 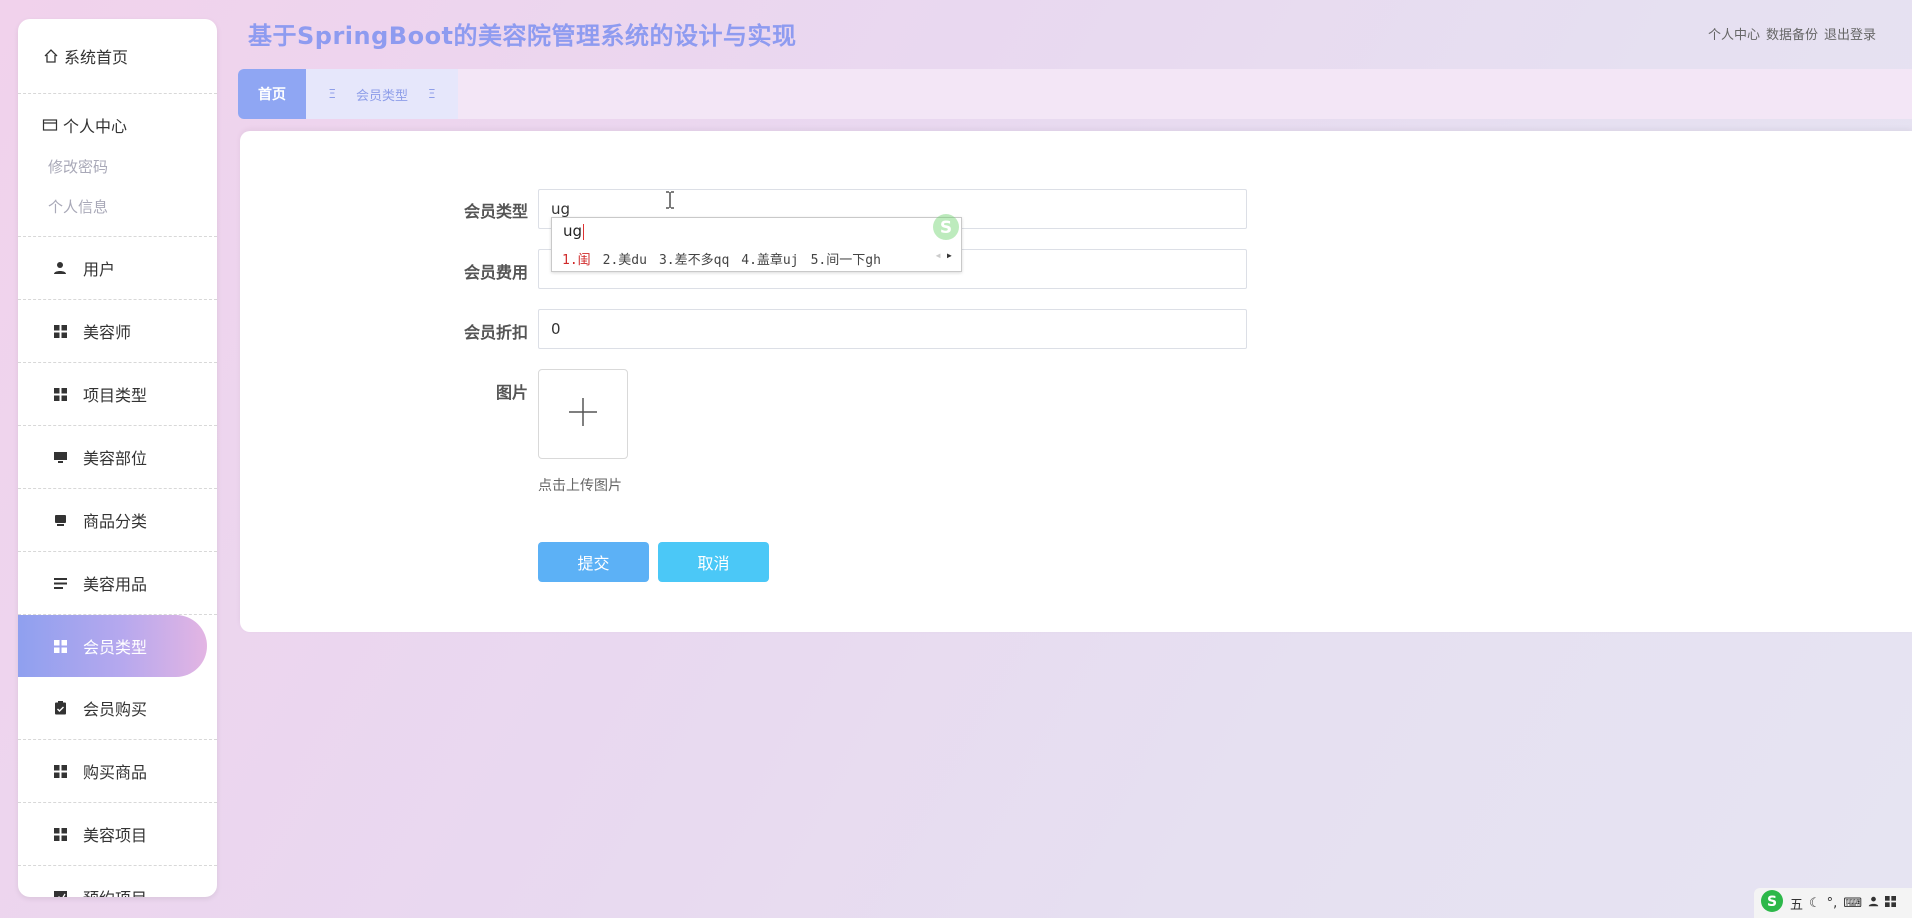 I want to click on sidebar-item-beautician: 美容师, so click(x=117, y=331).